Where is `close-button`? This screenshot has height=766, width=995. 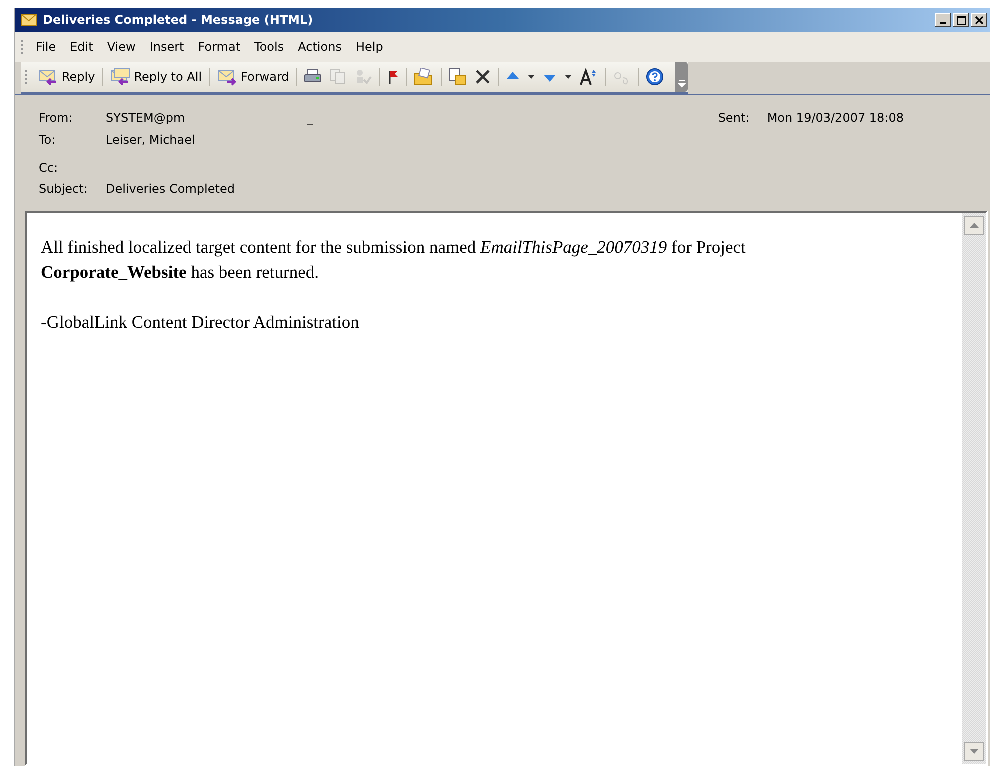
close-button is located at coordinates (979, 20).